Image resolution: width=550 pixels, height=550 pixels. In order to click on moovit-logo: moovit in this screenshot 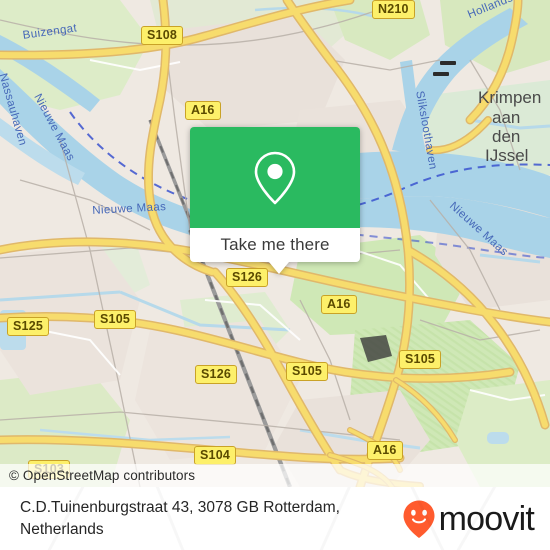, I will do `click(475, 519)`.